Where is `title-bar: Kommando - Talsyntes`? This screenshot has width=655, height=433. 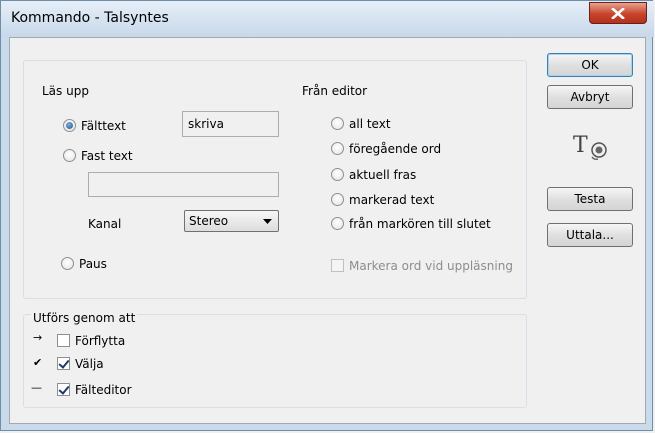
title-bar: Kommando - Talsyntes is located at coordinates (327, 19).